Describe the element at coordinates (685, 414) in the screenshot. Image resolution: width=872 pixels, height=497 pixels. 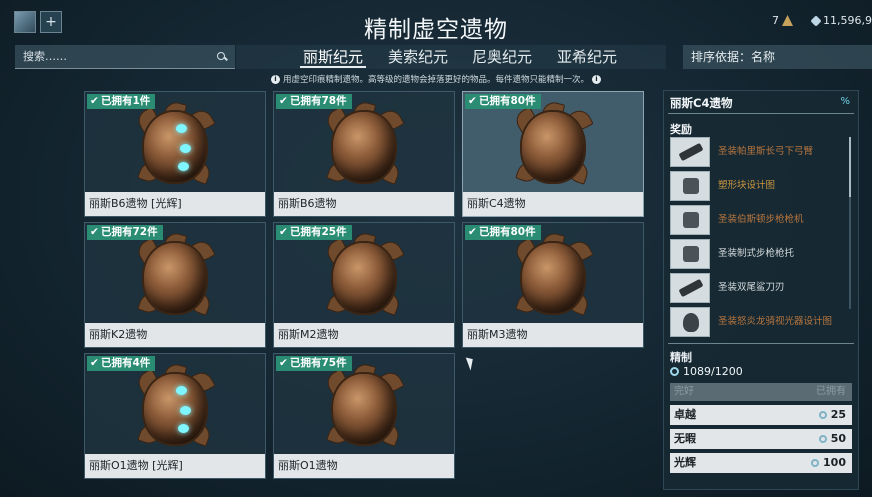
I see `refine-option-label: 卓越` at that location.